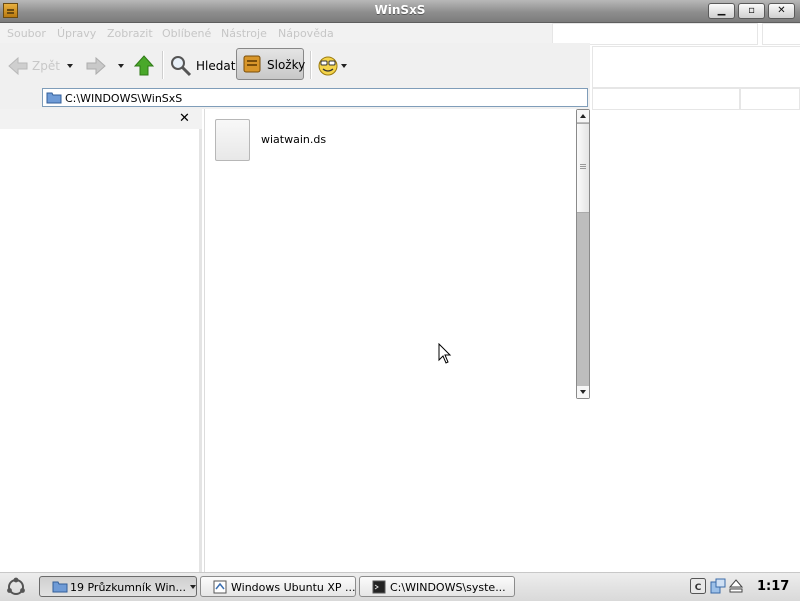 The image size is (800, 601). What do you see at coordinates (721, 11) in the screenshot?
I see `minimize-button: ▁` at bounding box center [721, 11].